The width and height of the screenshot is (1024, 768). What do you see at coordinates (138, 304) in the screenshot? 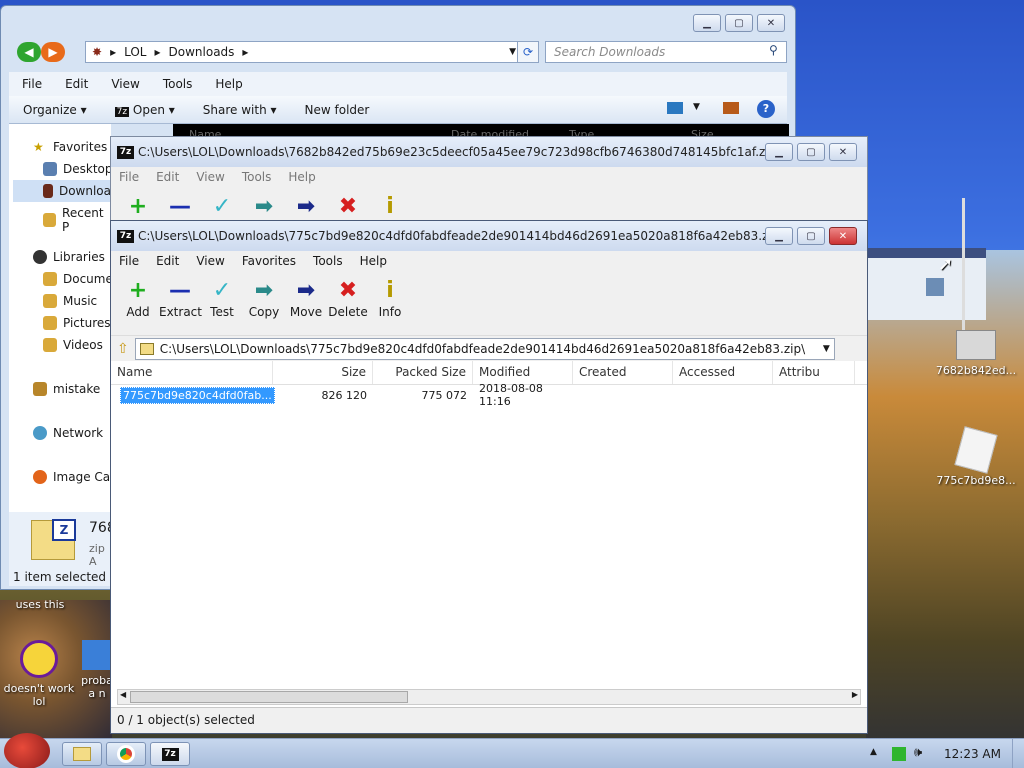
I see `add-button: + Add` at bounding box center [138, 304].